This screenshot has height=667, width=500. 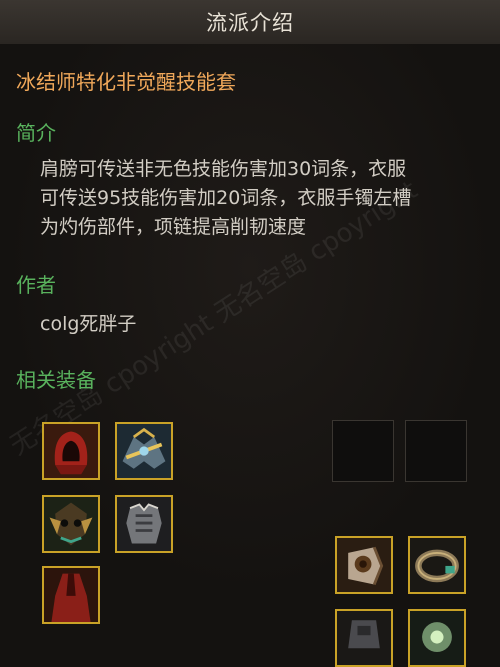 I want to click on gauntlet-icon, so click(x=364, y=638).